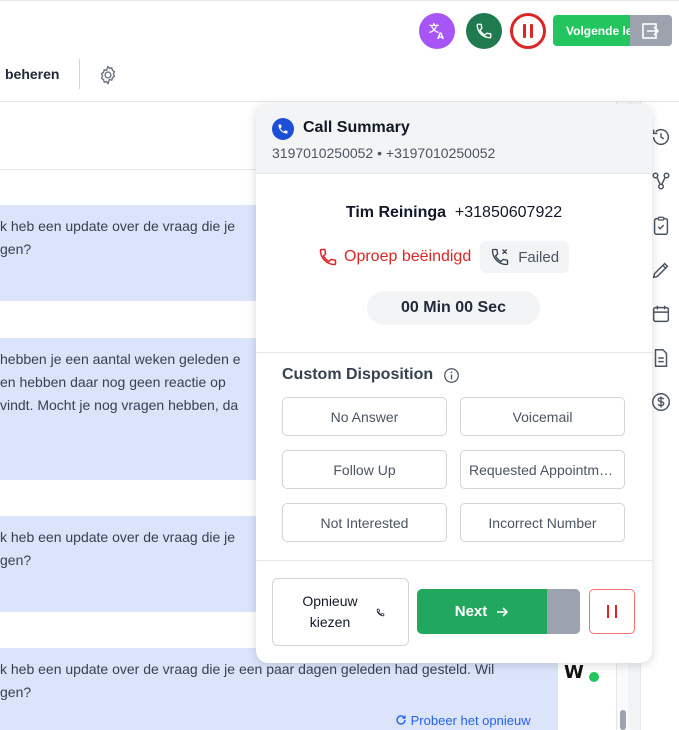 This screenshot has height=730, width=679. I want to click on contact-phone: +31850607922, so click(508, 212).